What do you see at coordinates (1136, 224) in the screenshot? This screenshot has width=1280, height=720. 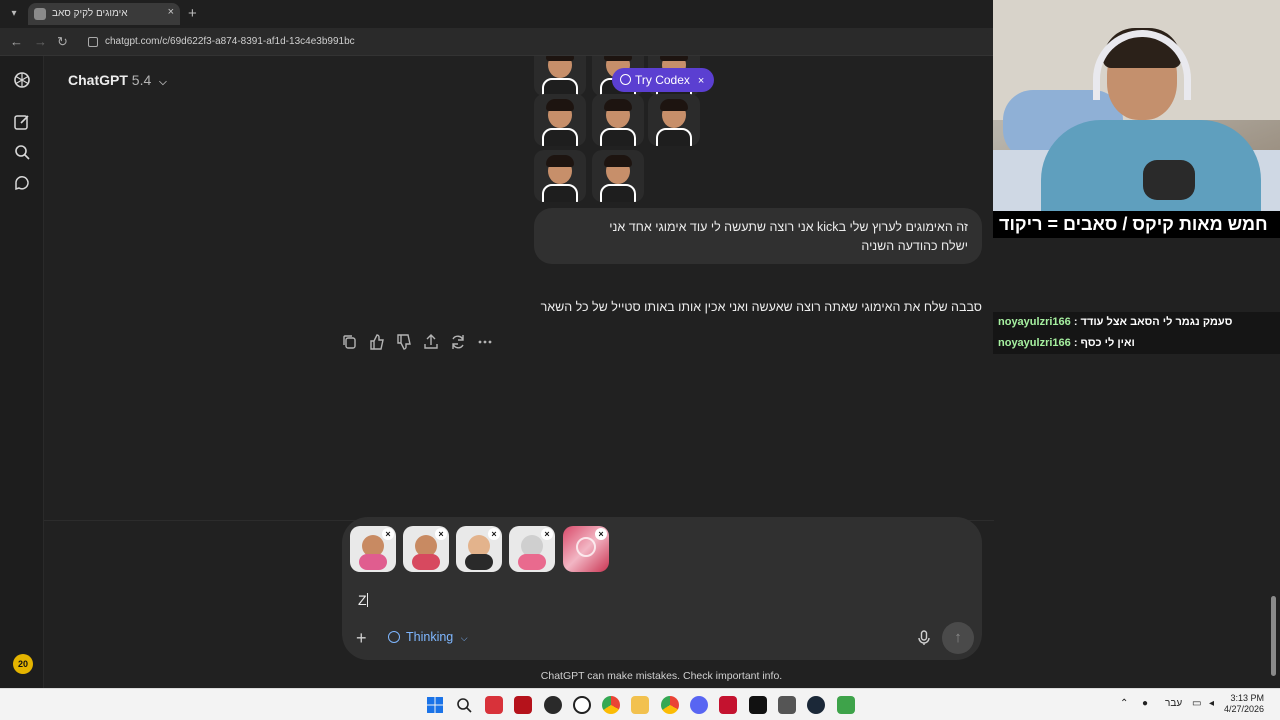 I see `stream-caption: חמש מאות קיקס / סאבים = ריקוד` at bounding box center [1136, 224].